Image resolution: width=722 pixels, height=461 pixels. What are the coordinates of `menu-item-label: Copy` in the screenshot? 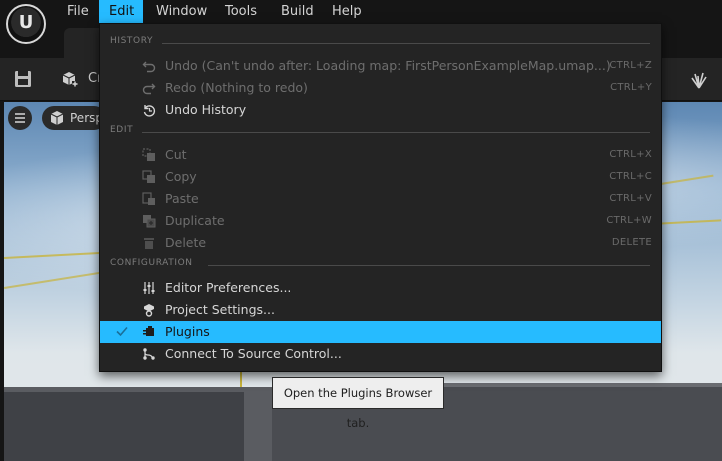 It's located at (181, 176).